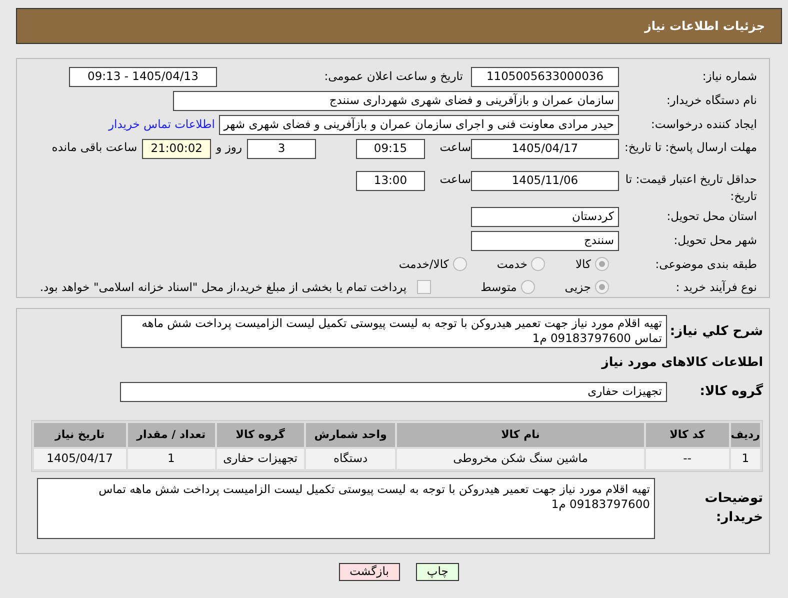  I want to click on field-label: تاریخ و ساعت اعلان عمومی:, so click(393, 77).